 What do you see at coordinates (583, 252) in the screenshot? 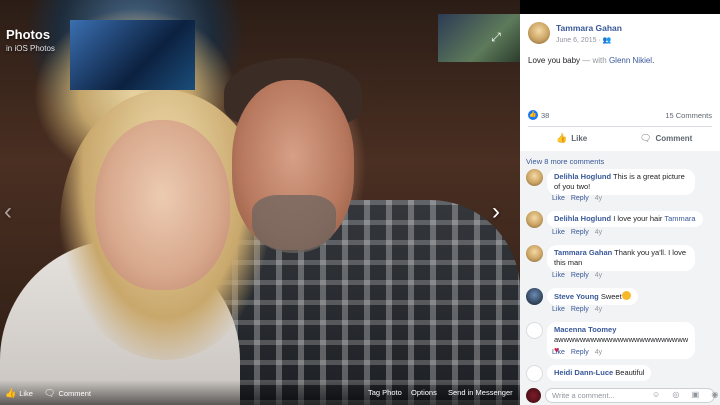
I see `commenter-name: Tammara Gahan` at bounding box center [583, 252].